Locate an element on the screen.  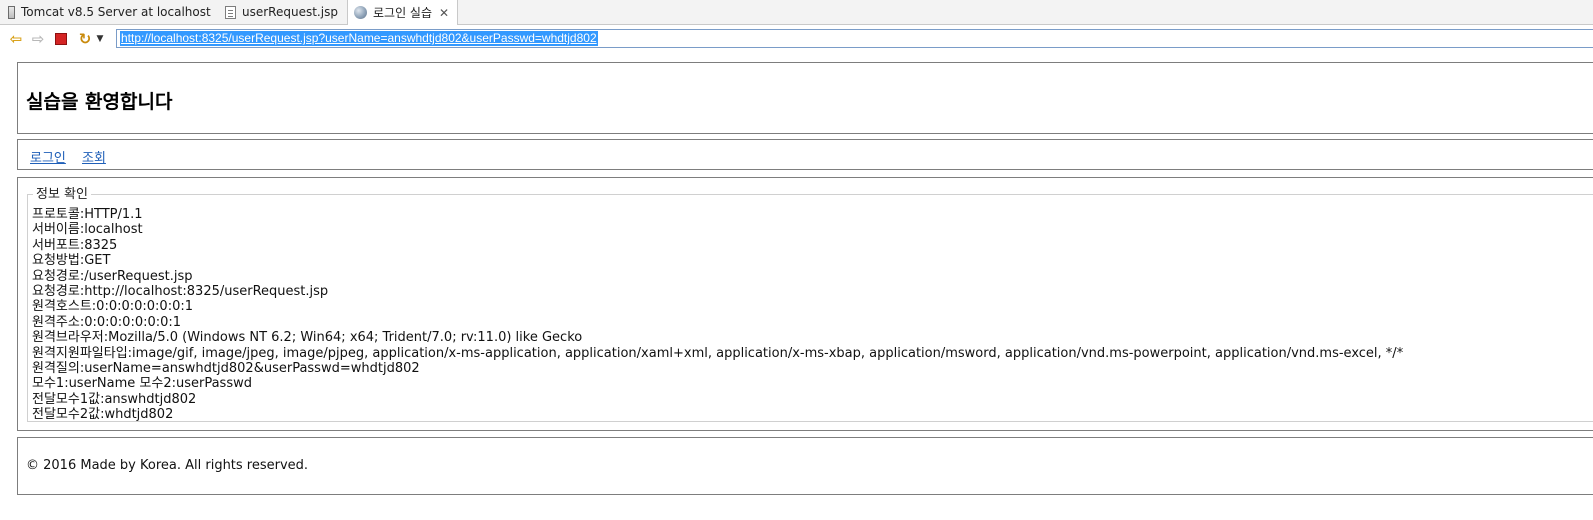
info-line-param2-value: 전달모수2값:whdtjd802 is located at coordinates (103, 415).